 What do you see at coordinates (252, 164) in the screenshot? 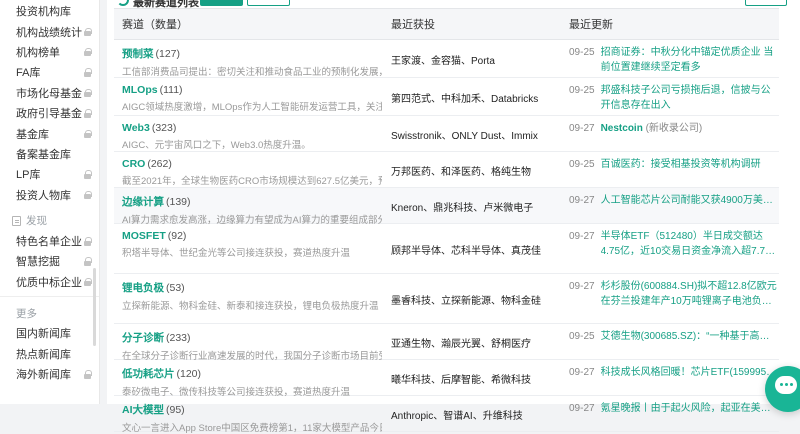
I see `track-name-line: CRO (262)` at bounding box center [252, 164].